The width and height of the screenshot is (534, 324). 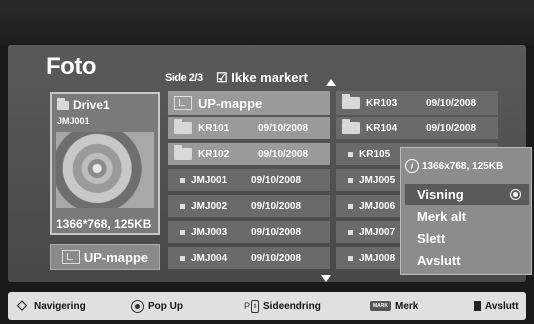 I want to click on scroll-down-arrow-icon, so click(x=326, y=278).